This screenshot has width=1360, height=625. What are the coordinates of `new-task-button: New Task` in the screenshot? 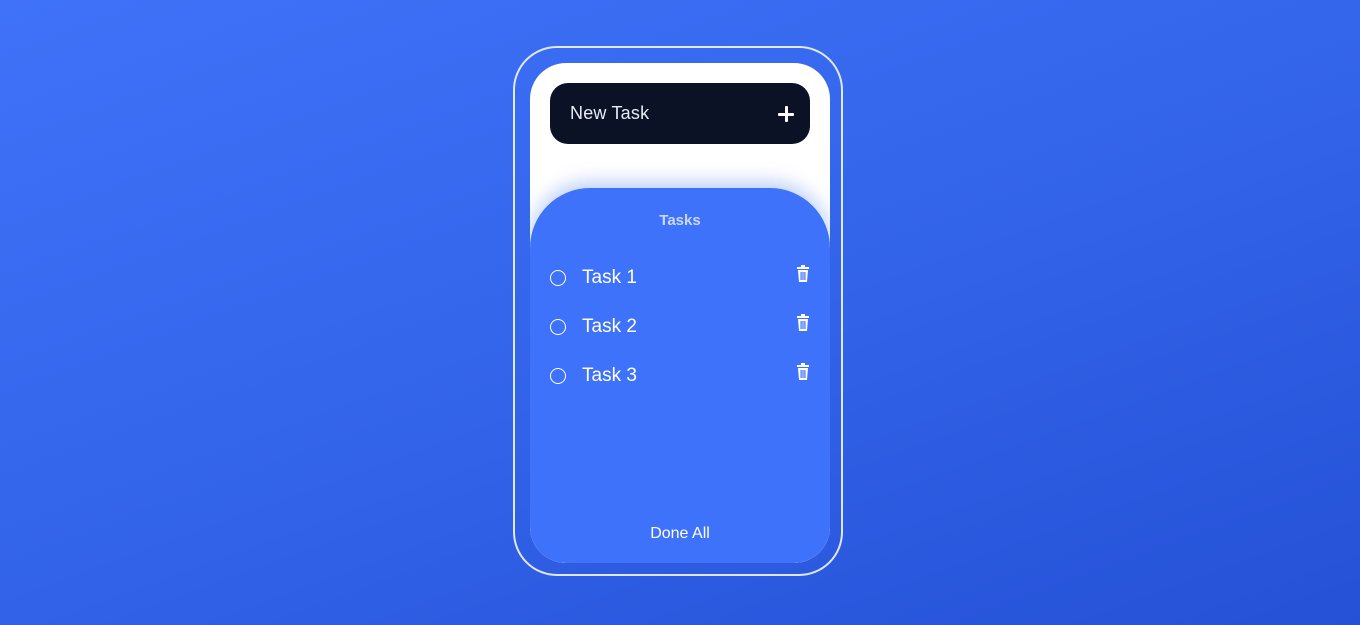 It's located at (680, 113).